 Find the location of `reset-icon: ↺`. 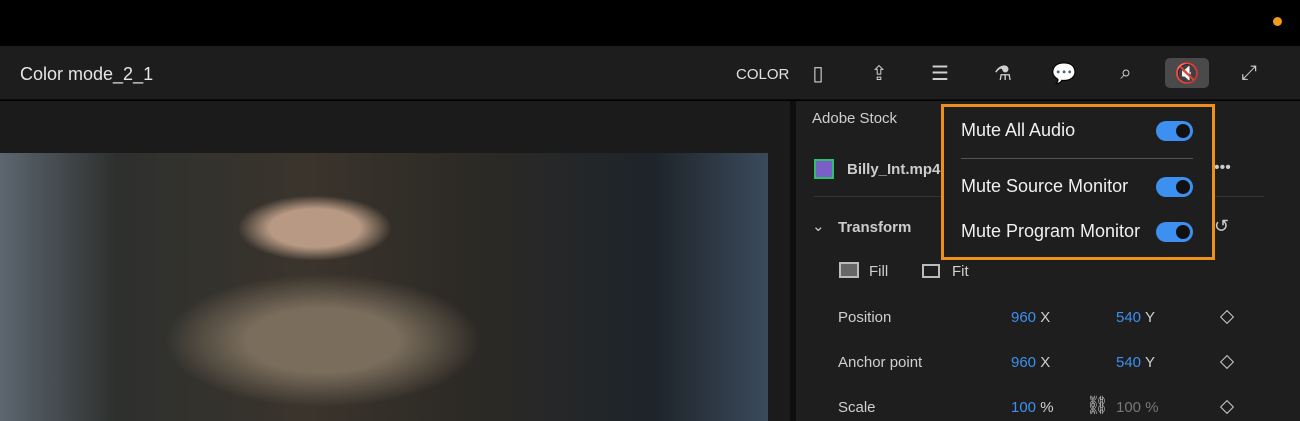

reset-icon: ↺ is located at coordinates (1221, 226).